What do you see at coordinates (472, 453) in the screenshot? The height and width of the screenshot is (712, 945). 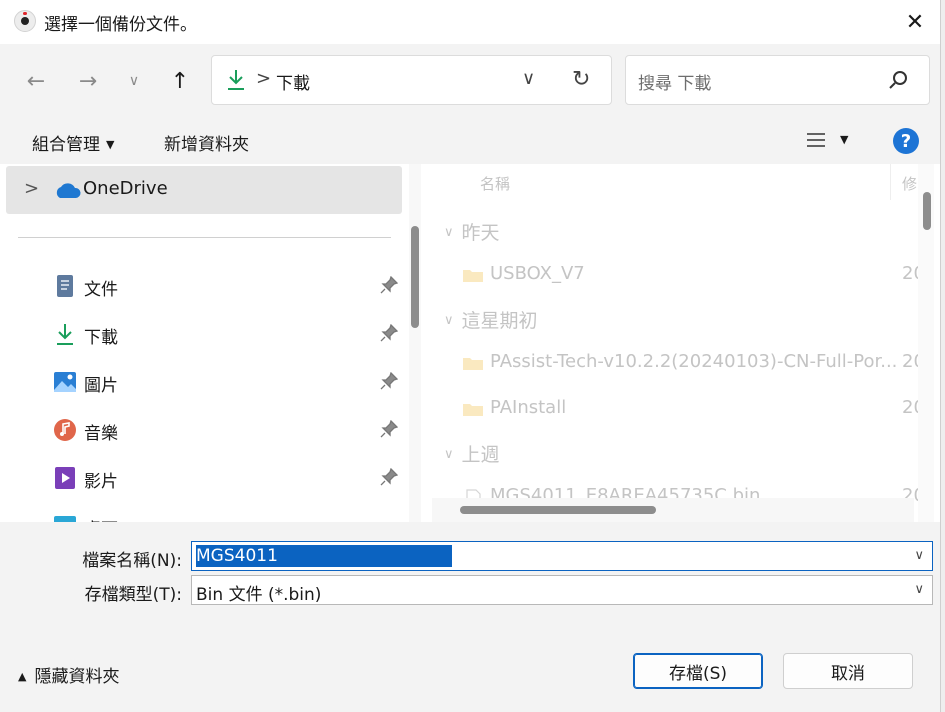 I see `group-header-last-week: ∨ 上週` at bounding box center [472, 453].